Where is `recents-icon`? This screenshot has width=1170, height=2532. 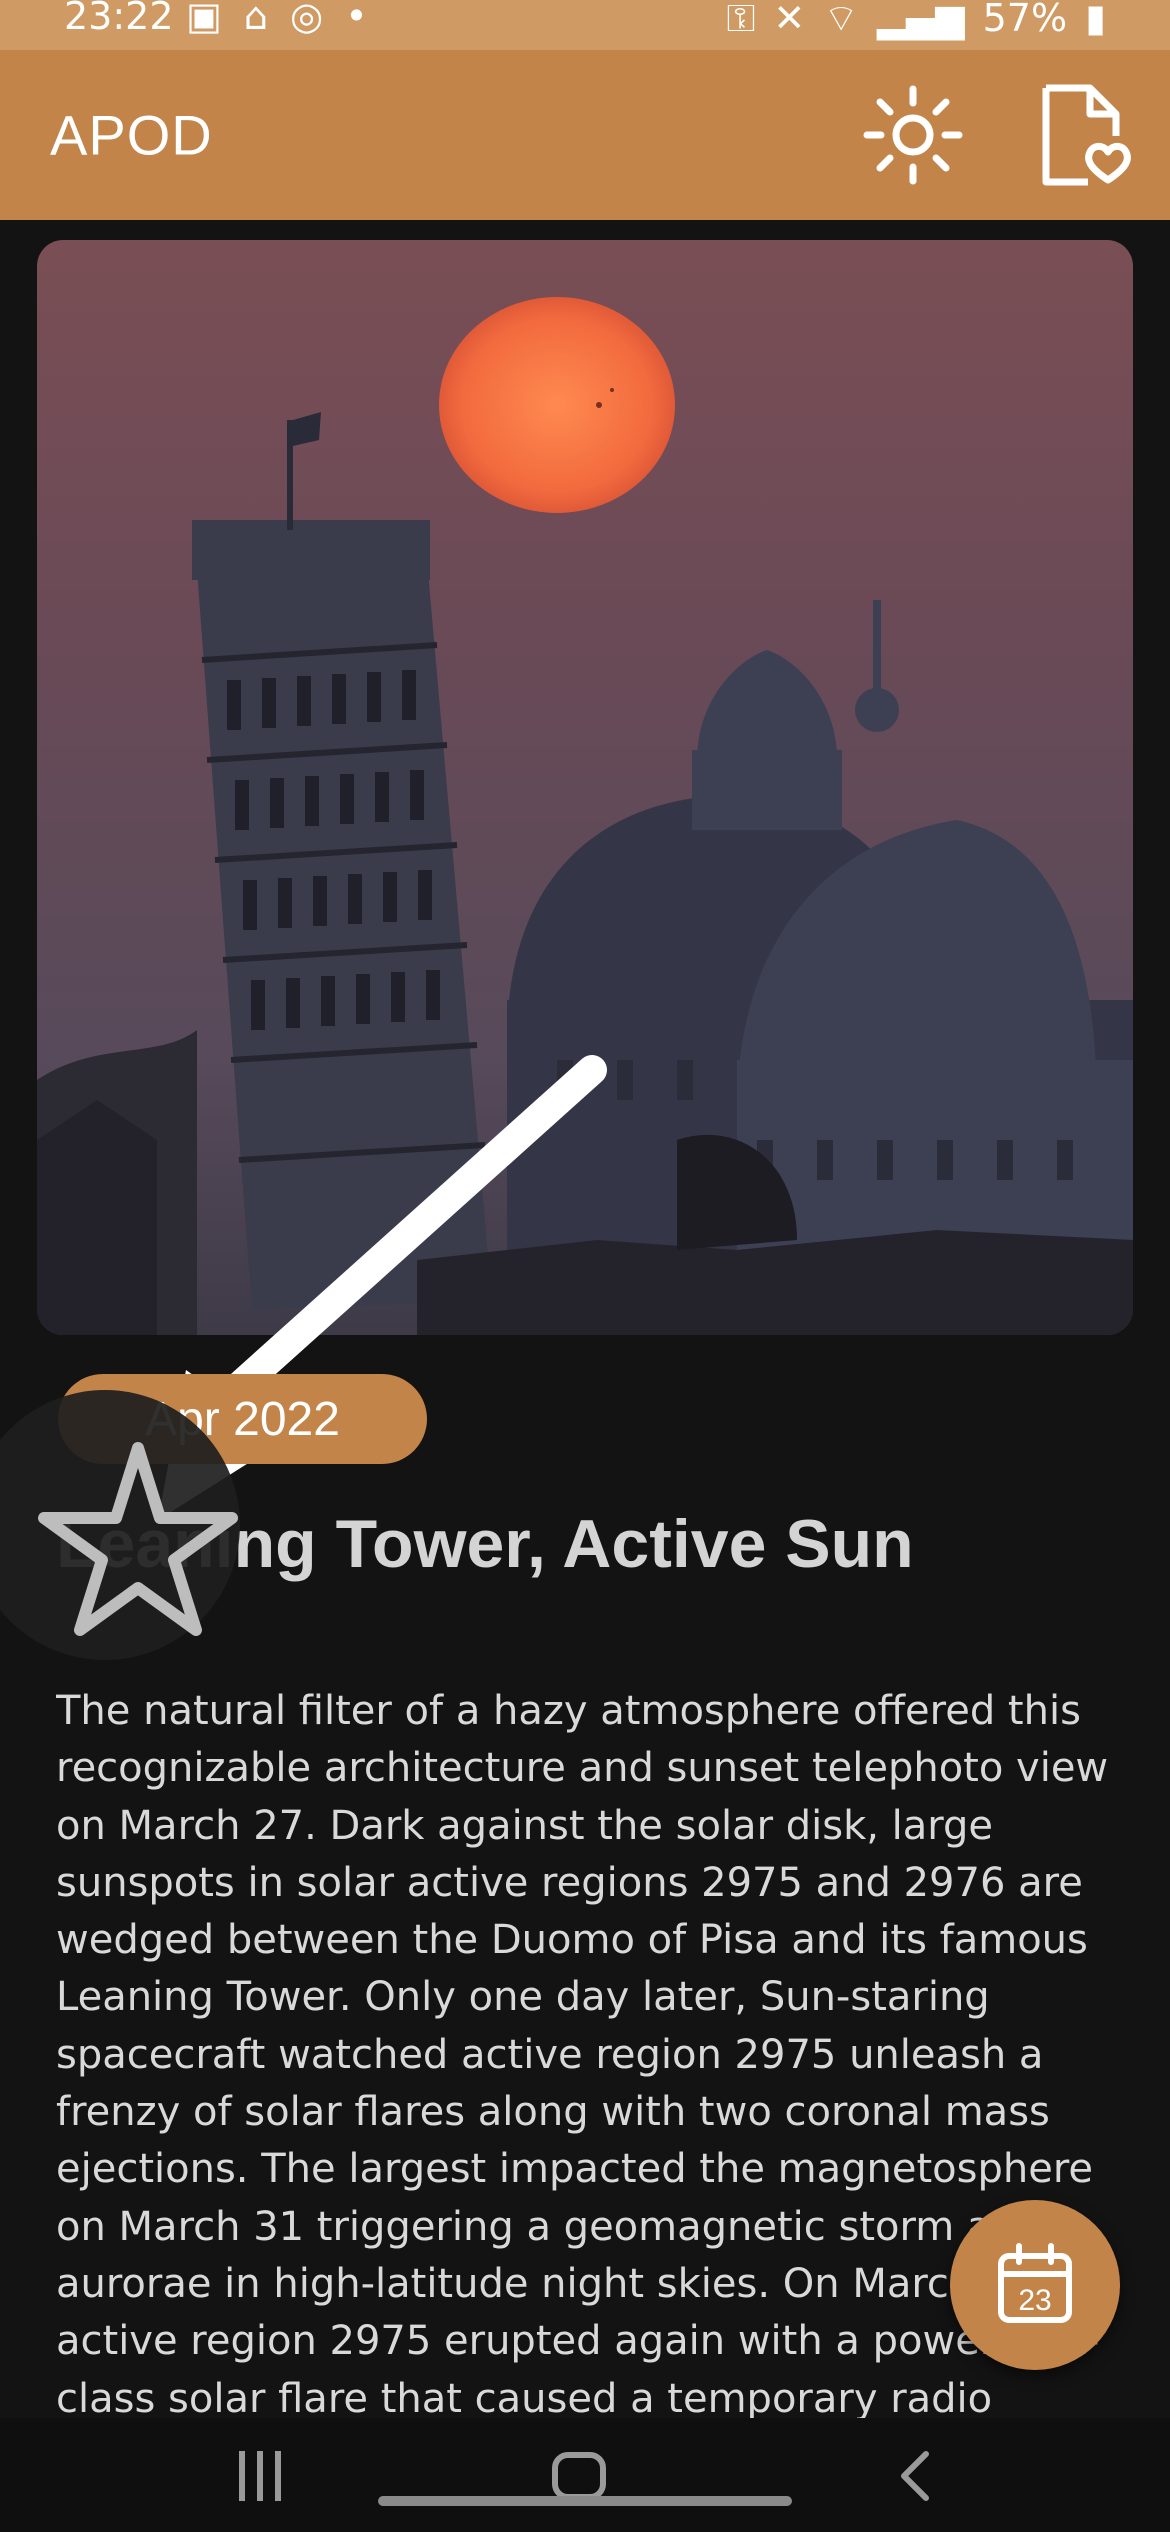 recents-icon is located at coordinates (242, 2476).